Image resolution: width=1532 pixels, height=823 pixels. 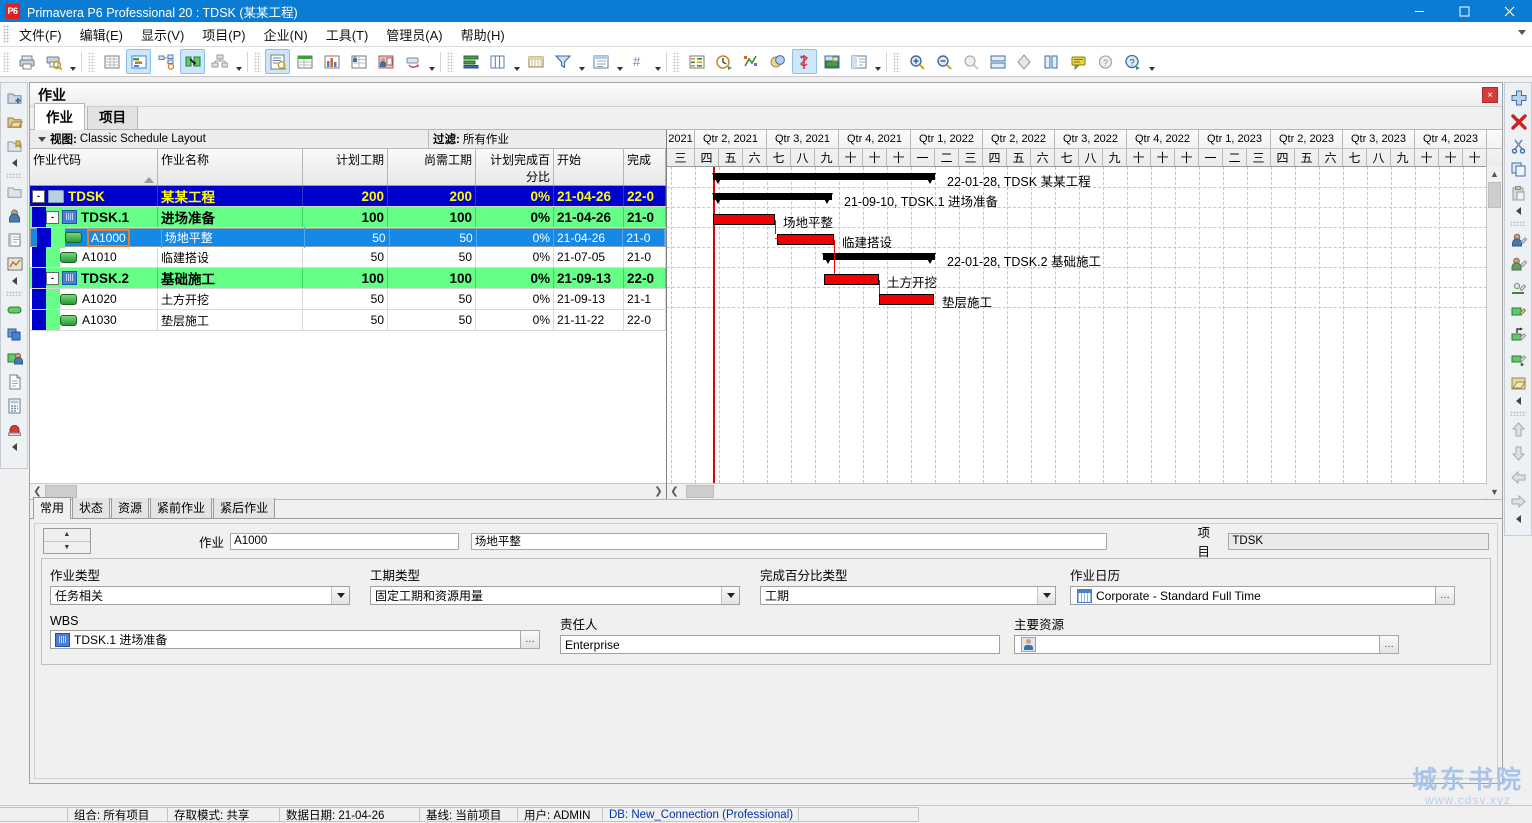 What do you see at coordinates (94, 167) in the screenshot?
I see `column-header-0: 作业代码` at bounding box center [94, 167].